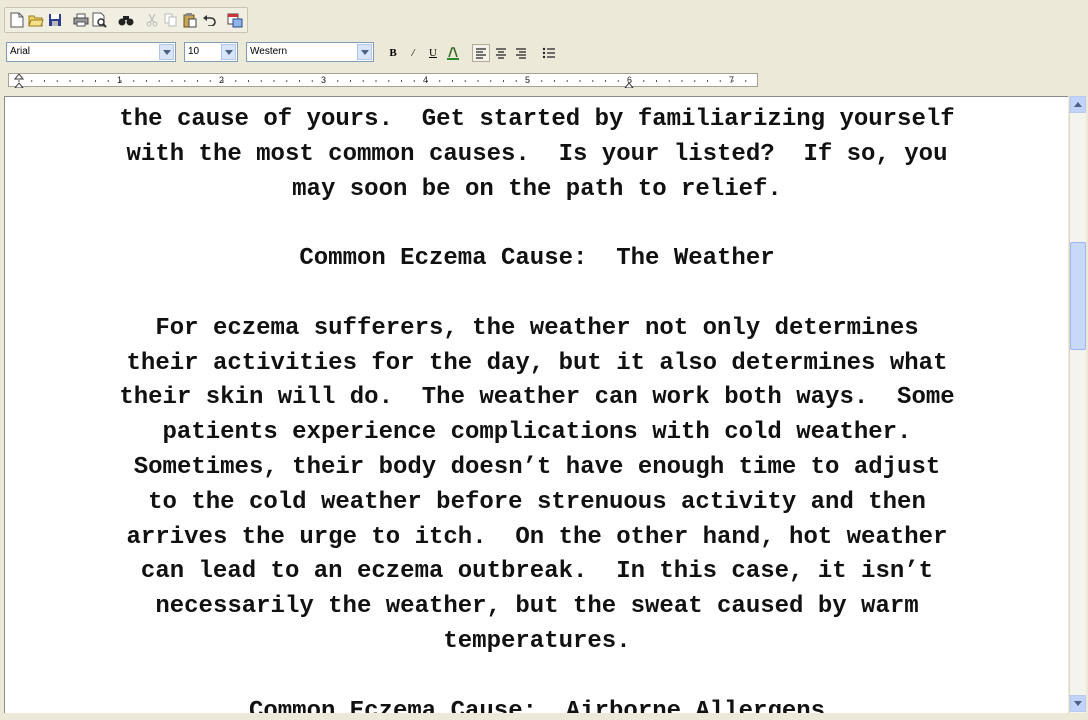 The width and height of the screenshot is (1088, 720). Describe the element at coordinates (393, 53) in the screenshot. I see `bold-button: B` at that location.